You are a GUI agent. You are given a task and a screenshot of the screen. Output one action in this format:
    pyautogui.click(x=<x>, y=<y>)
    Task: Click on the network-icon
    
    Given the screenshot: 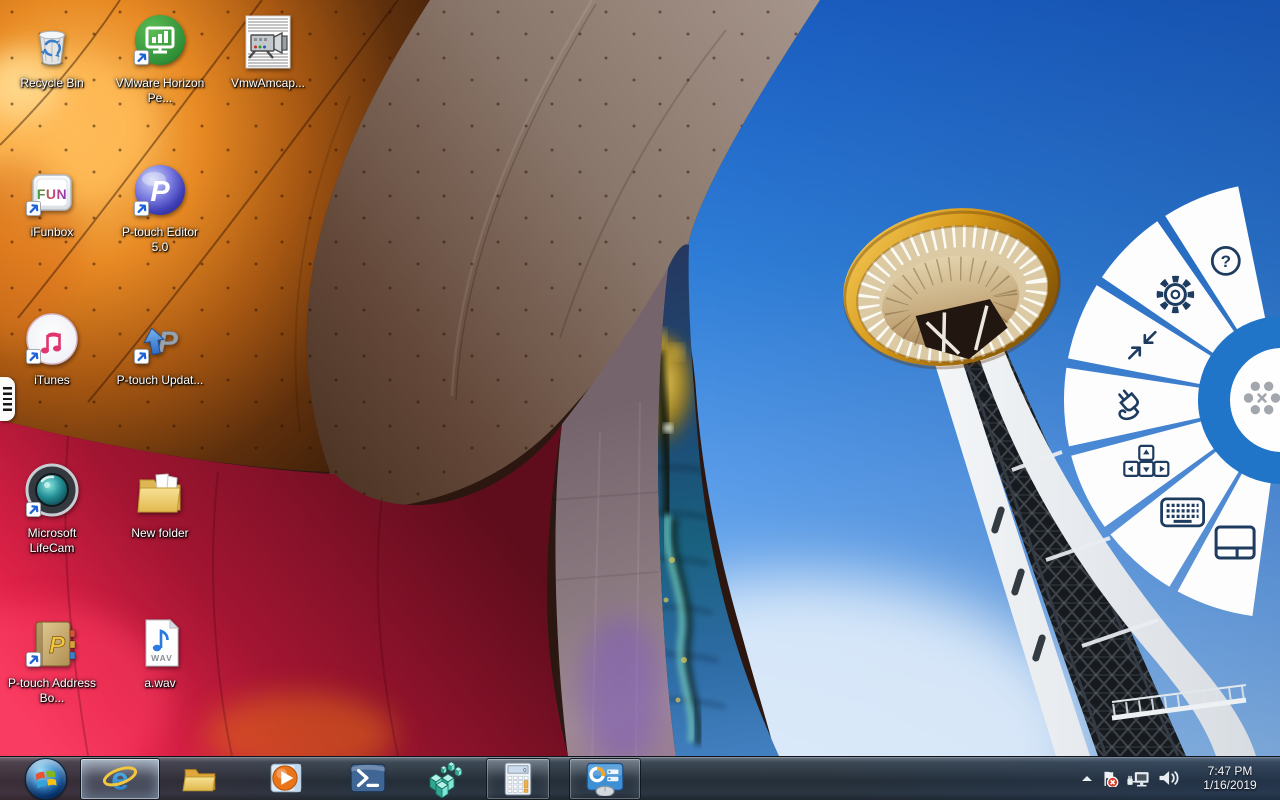 What is the action you would take?
    pyautogui.click(x=1138, y=779)
    